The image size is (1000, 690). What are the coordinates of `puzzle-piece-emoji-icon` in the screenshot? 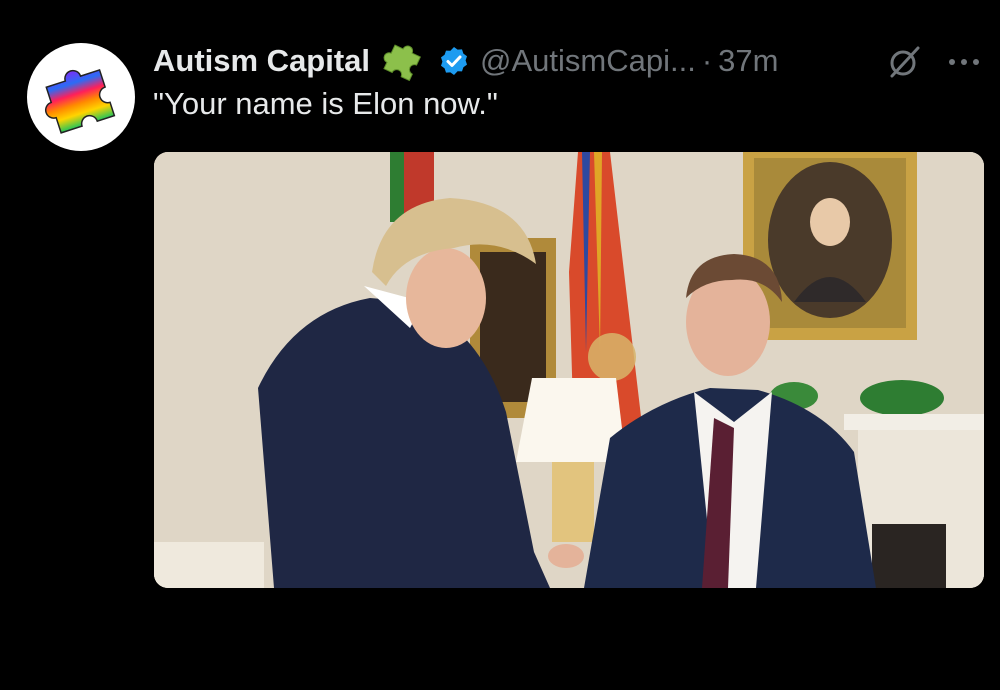 It's located at (403, 61).